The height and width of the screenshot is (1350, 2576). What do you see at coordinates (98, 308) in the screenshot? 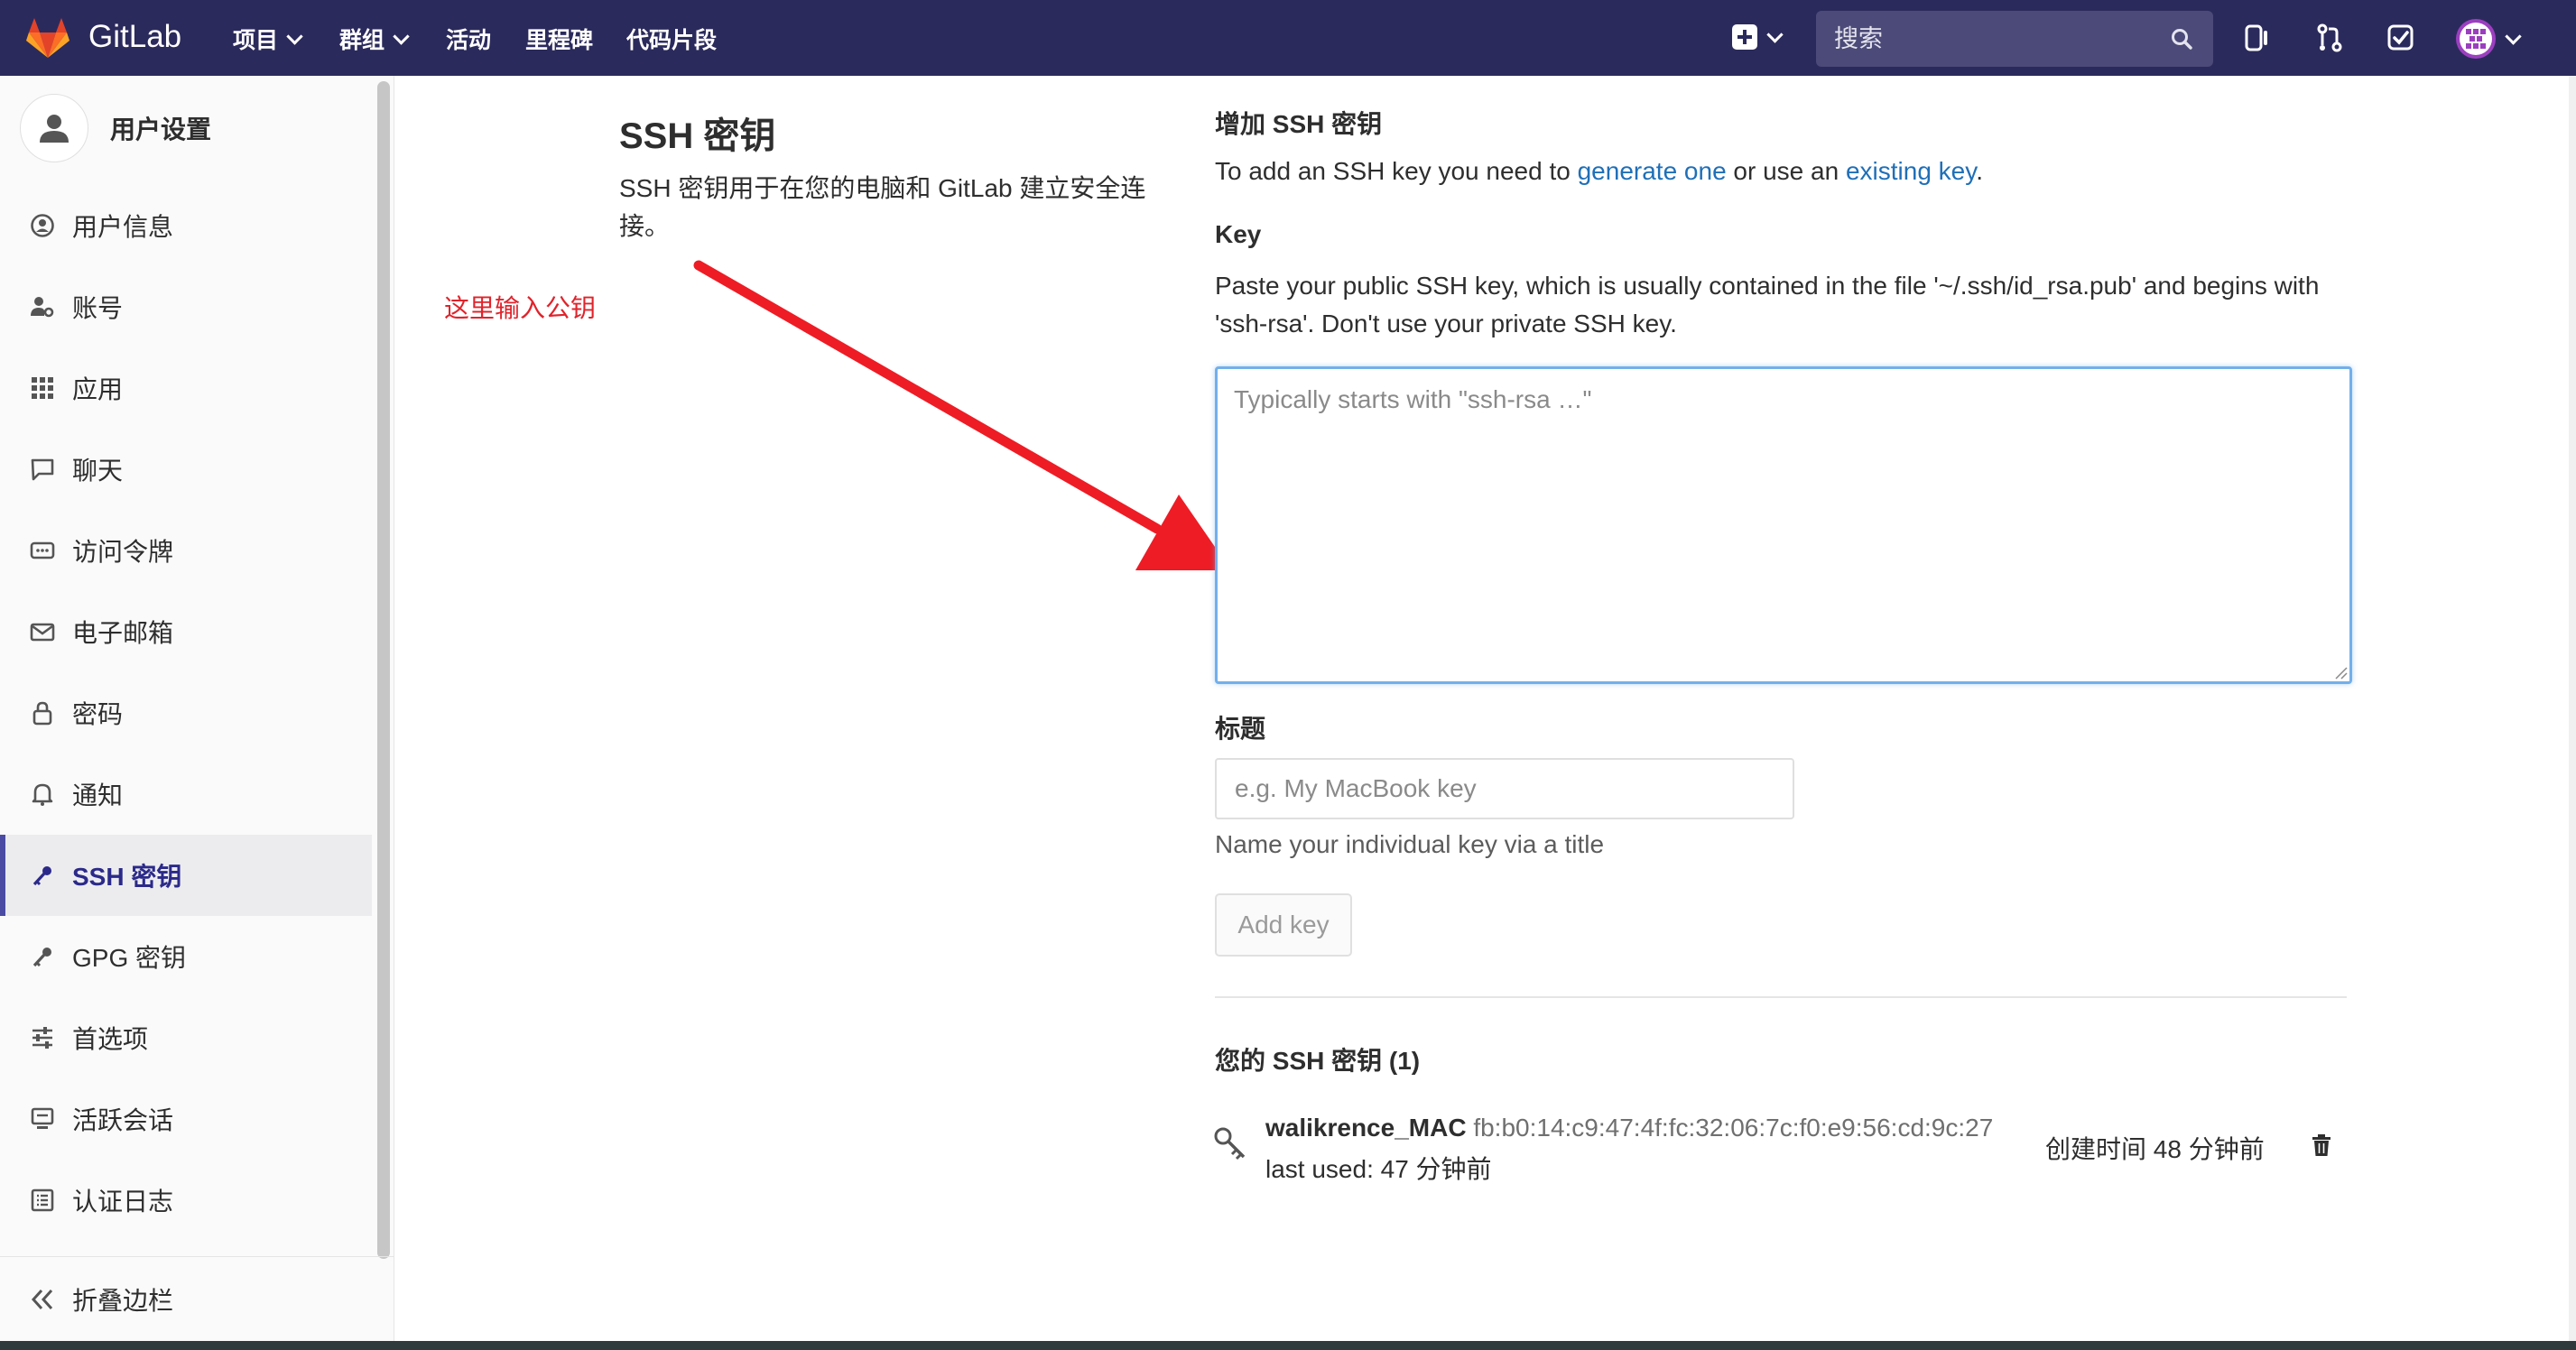
I see `sidebar-item-label: 账号` at bounding box center [98, 308].